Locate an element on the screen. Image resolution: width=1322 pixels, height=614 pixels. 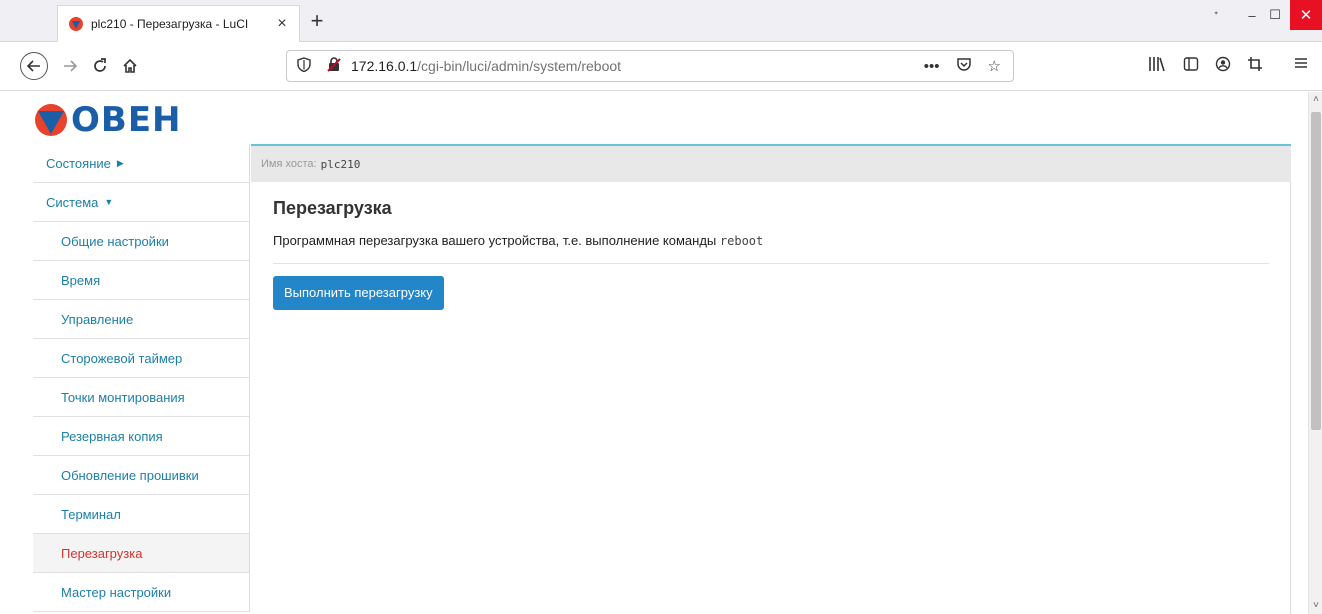
arrow-right-icon is located at coordinates (70, 66).